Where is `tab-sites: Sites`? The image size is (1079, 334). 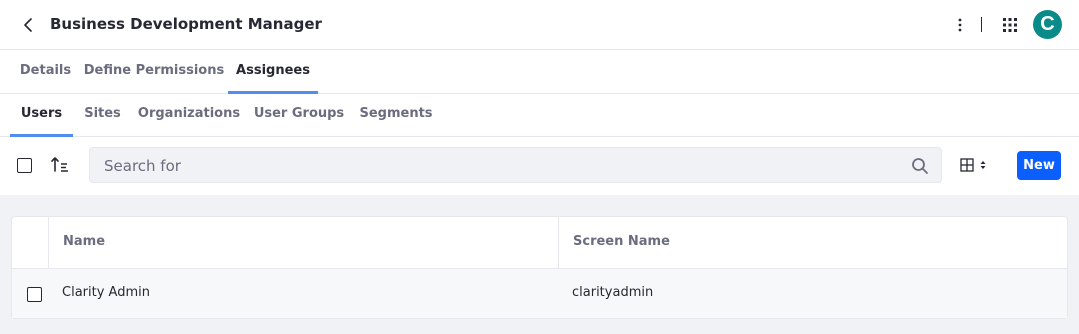 tab-sites: Sites is located at coordinates (102, 115).